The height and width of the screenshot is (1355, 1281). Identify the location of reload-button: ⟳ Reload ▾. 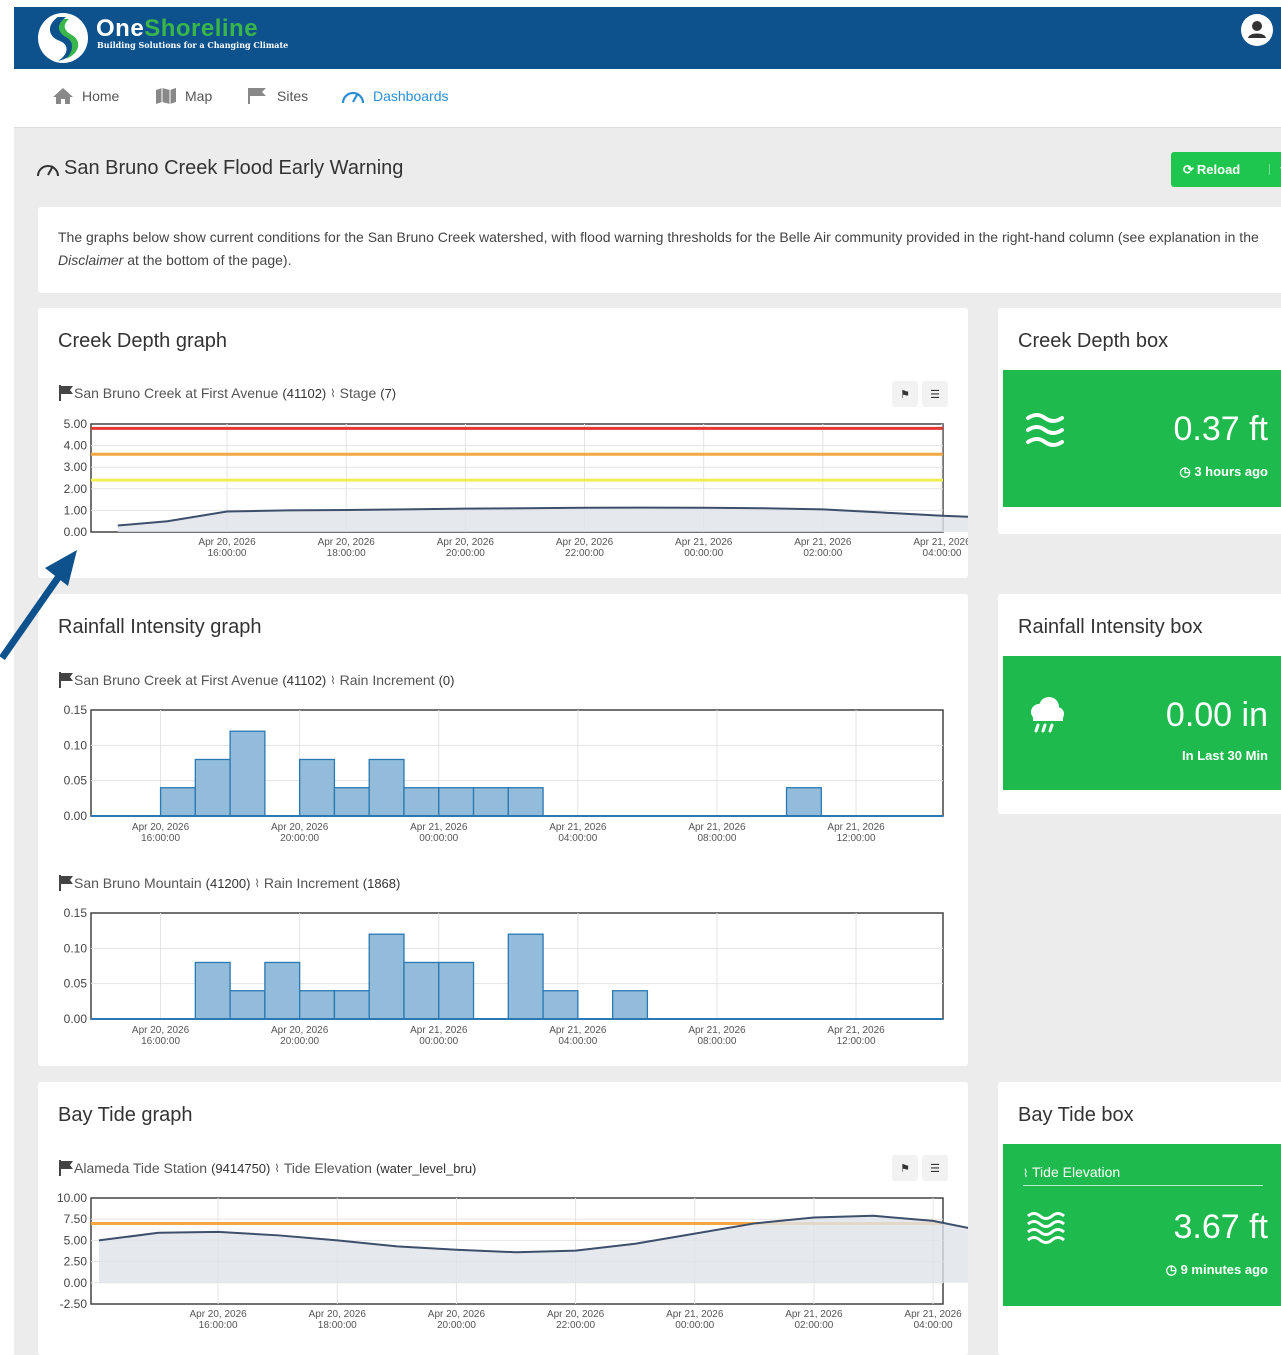
(1226, 169).